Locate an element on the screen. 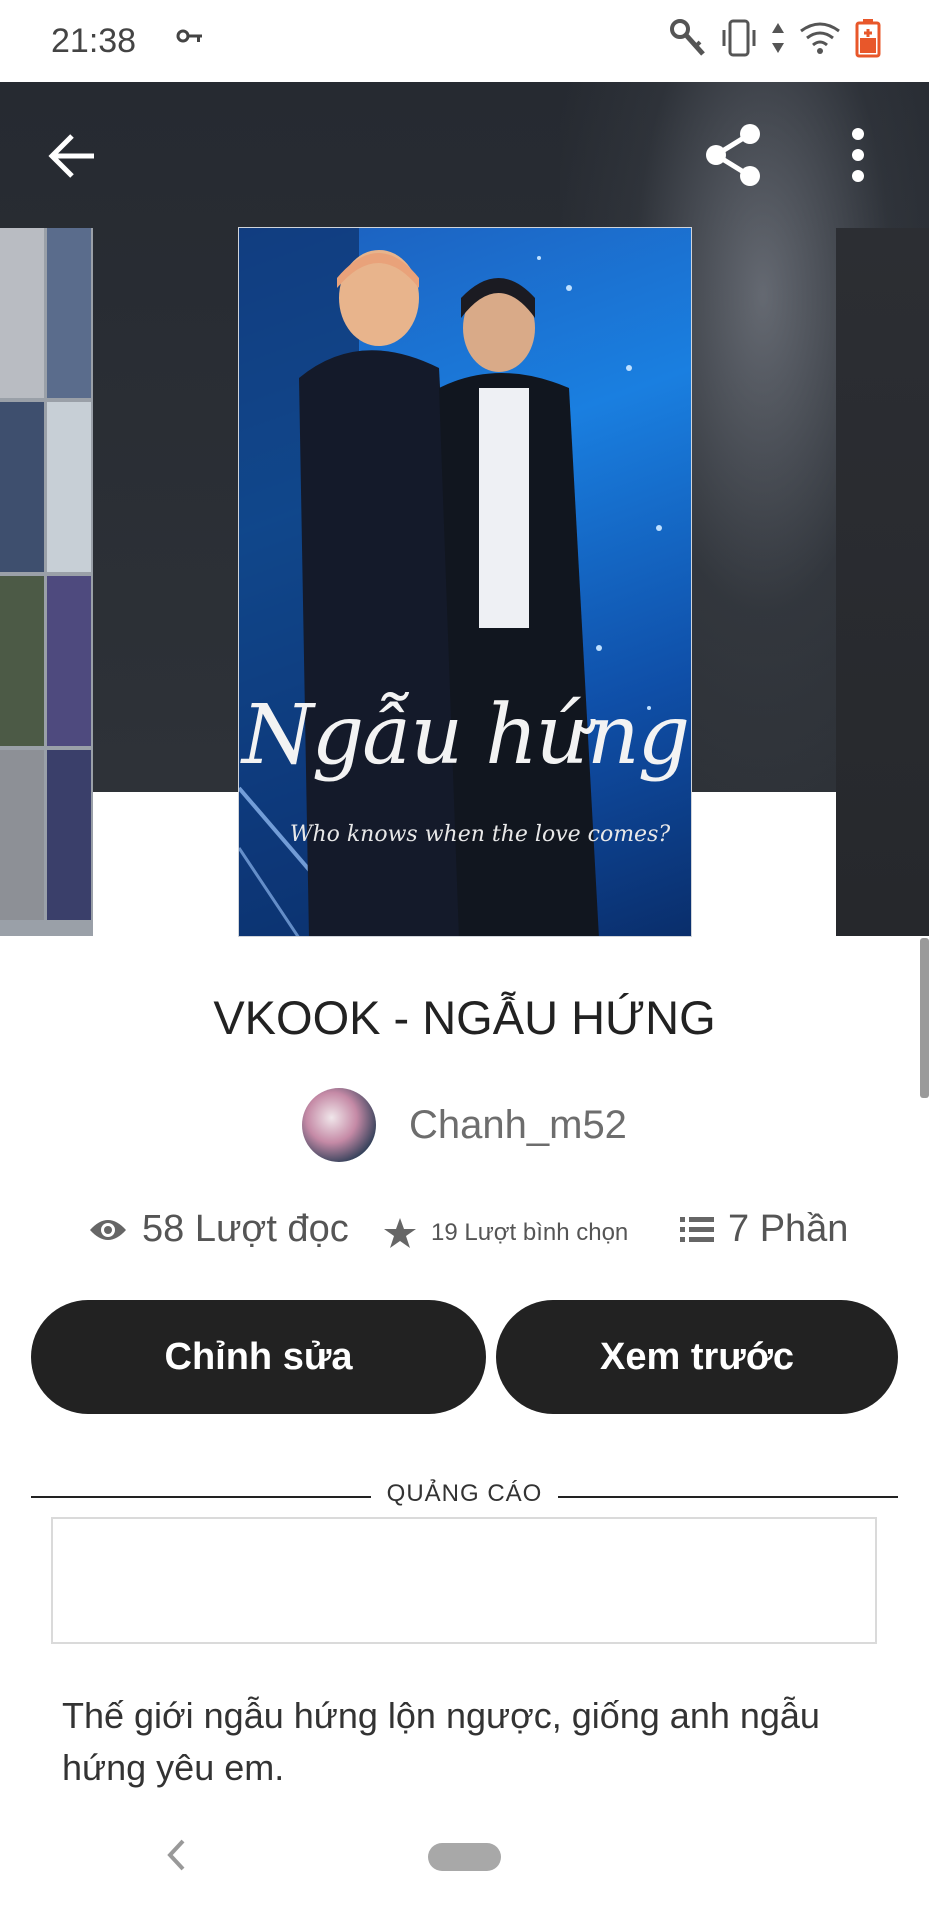  nav-home-pill is located at coordinates (464, 1857).